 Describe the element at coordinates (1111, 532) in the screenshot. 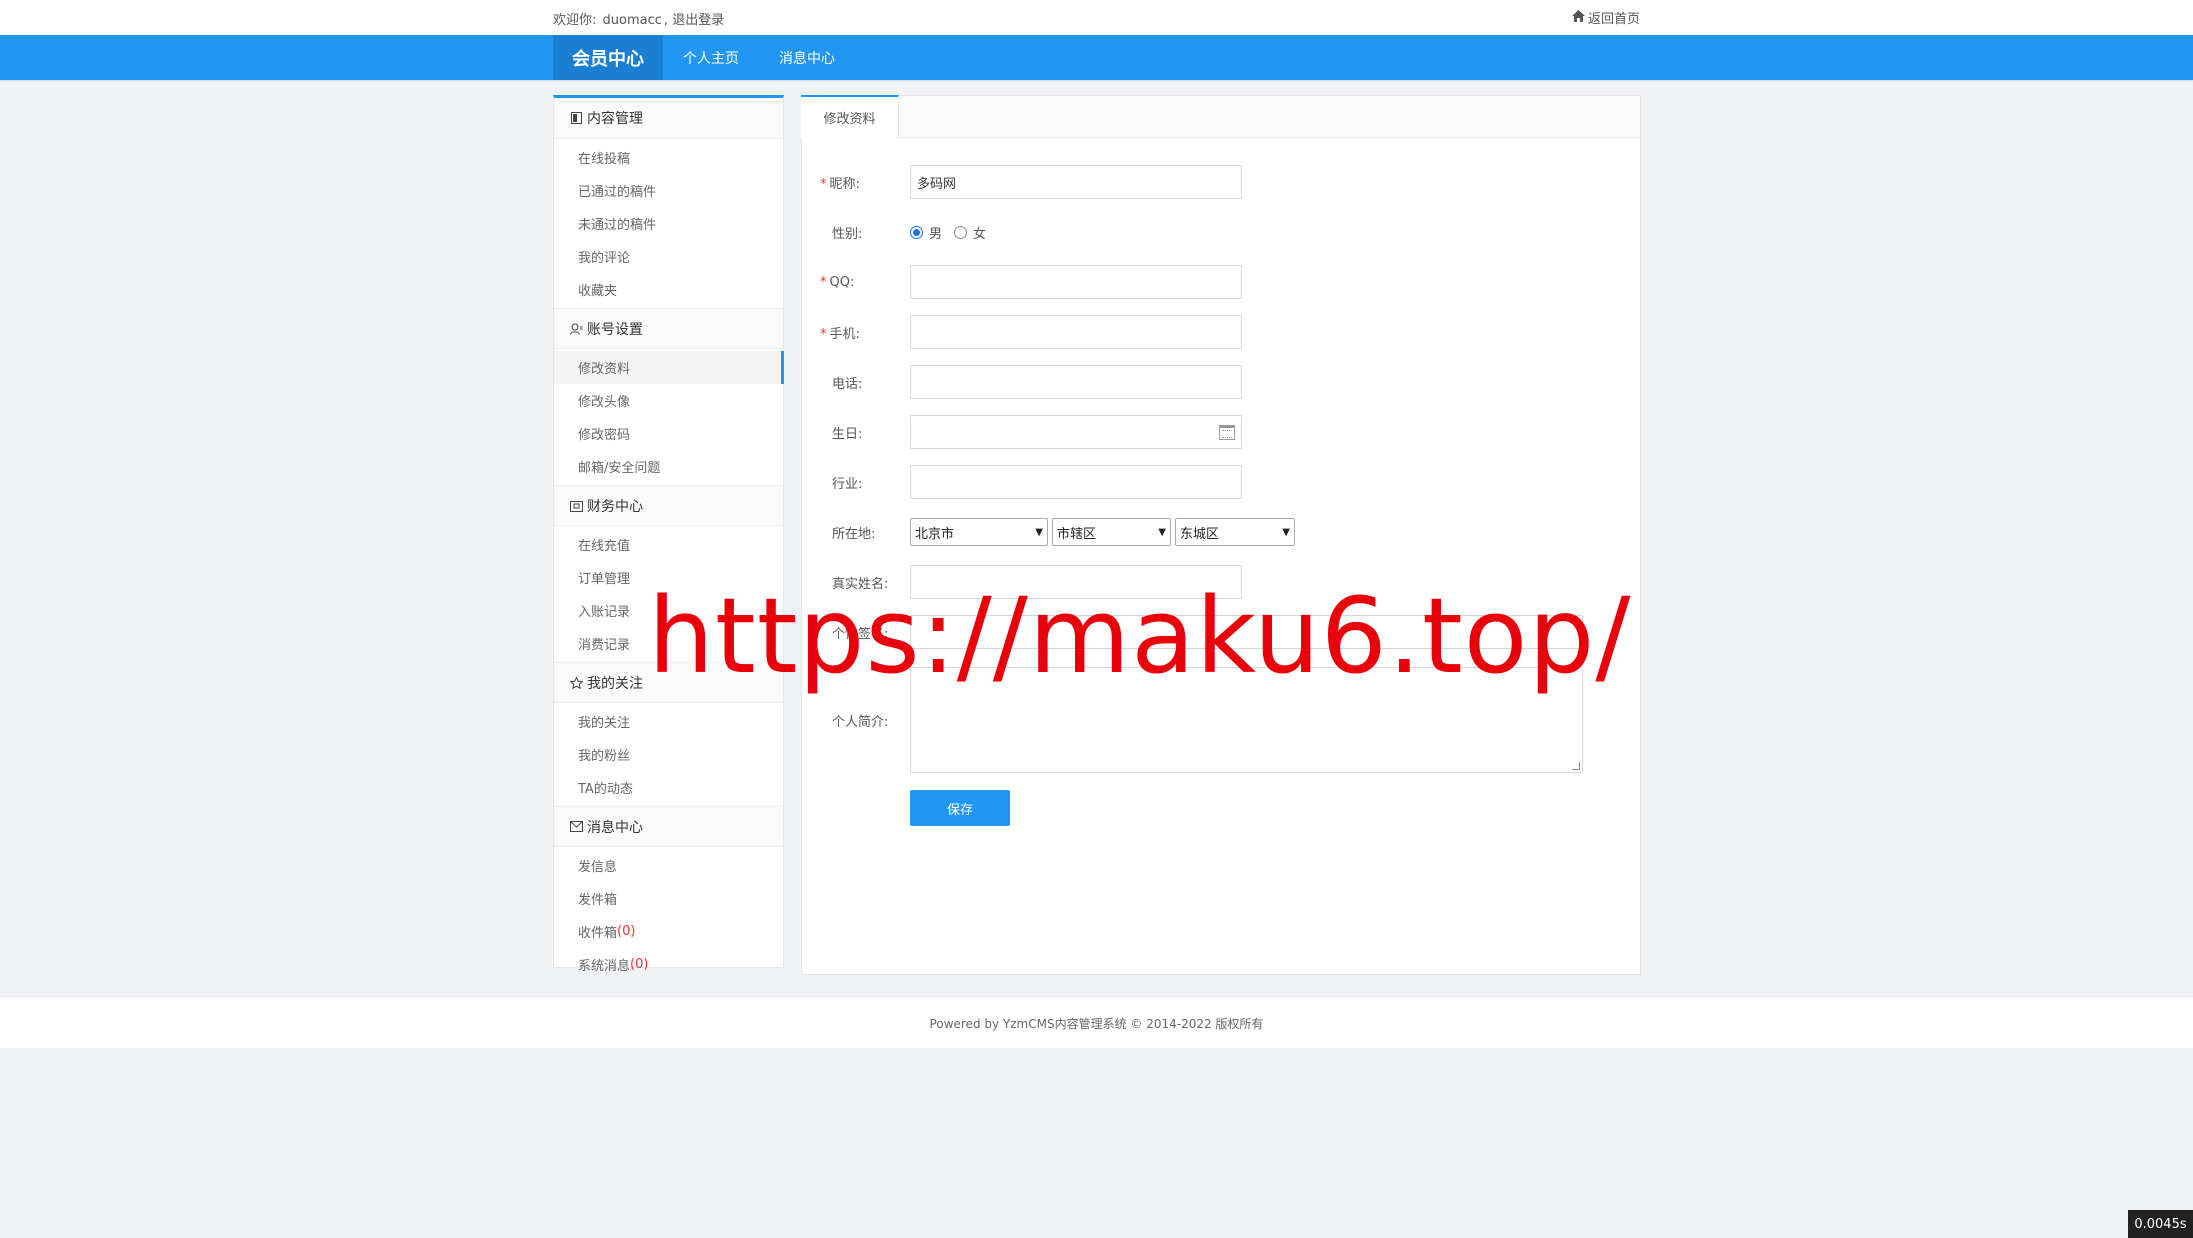

I see `city-select: 市辖区 ▼` at that location.